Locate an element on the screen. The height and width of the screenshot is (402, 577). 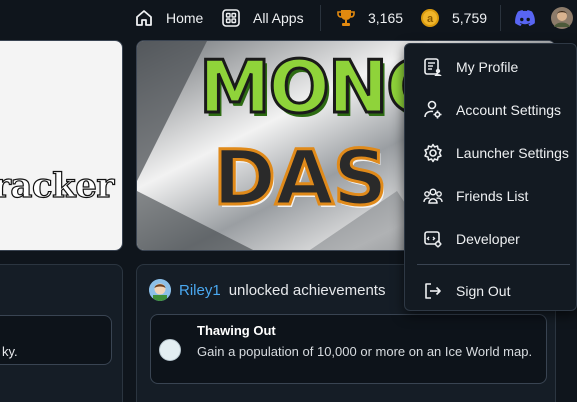
achievement-title: Thawing Out is located at coordinates (236, 330).